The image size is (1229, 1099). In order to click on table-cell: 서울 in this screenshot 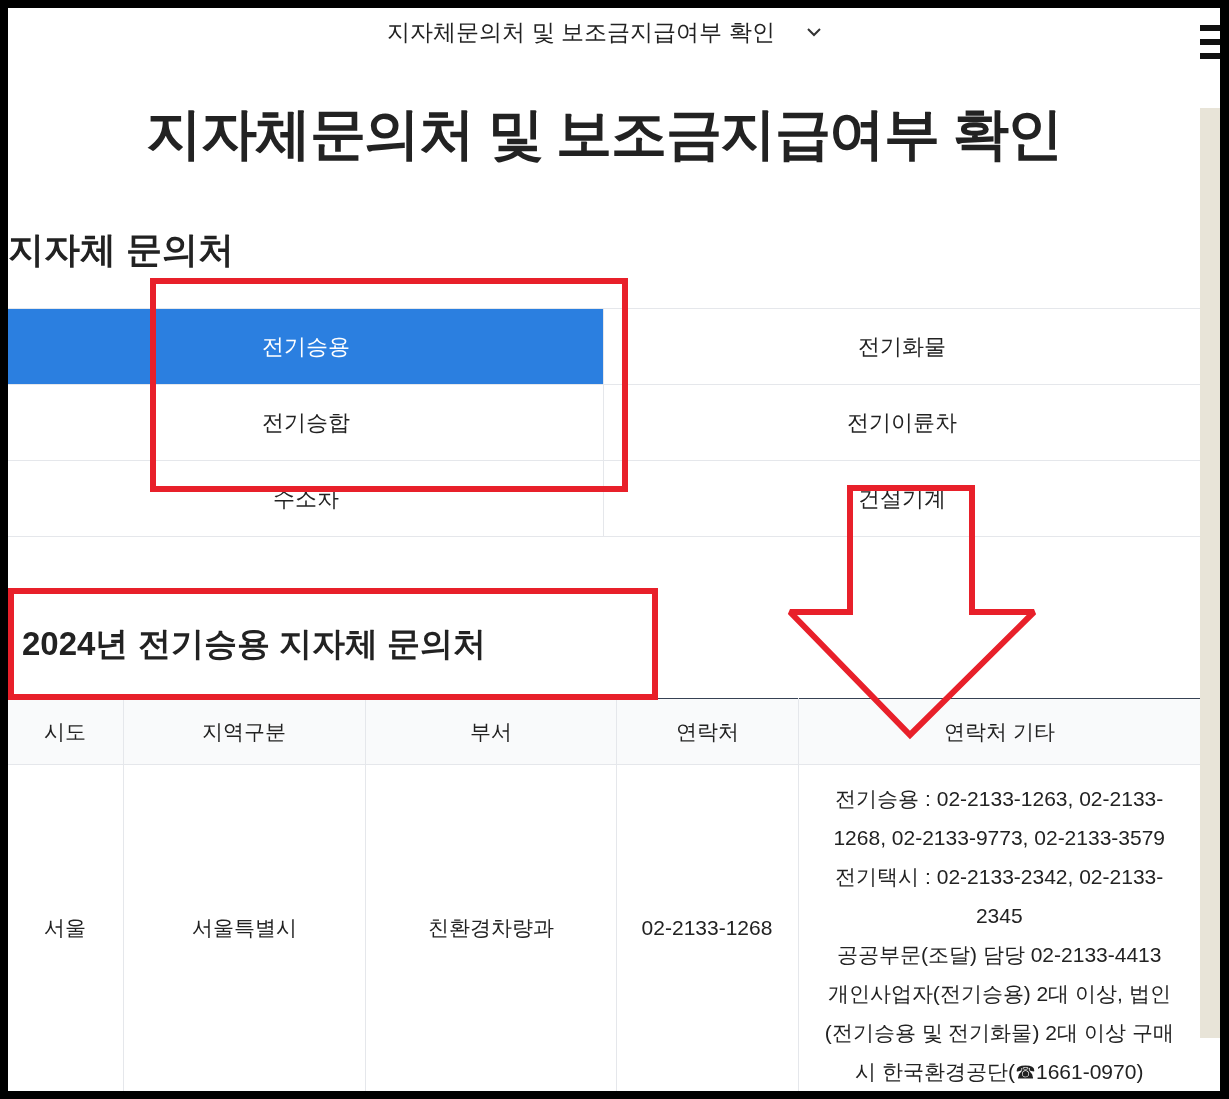, I will do `click(65, 927)`.